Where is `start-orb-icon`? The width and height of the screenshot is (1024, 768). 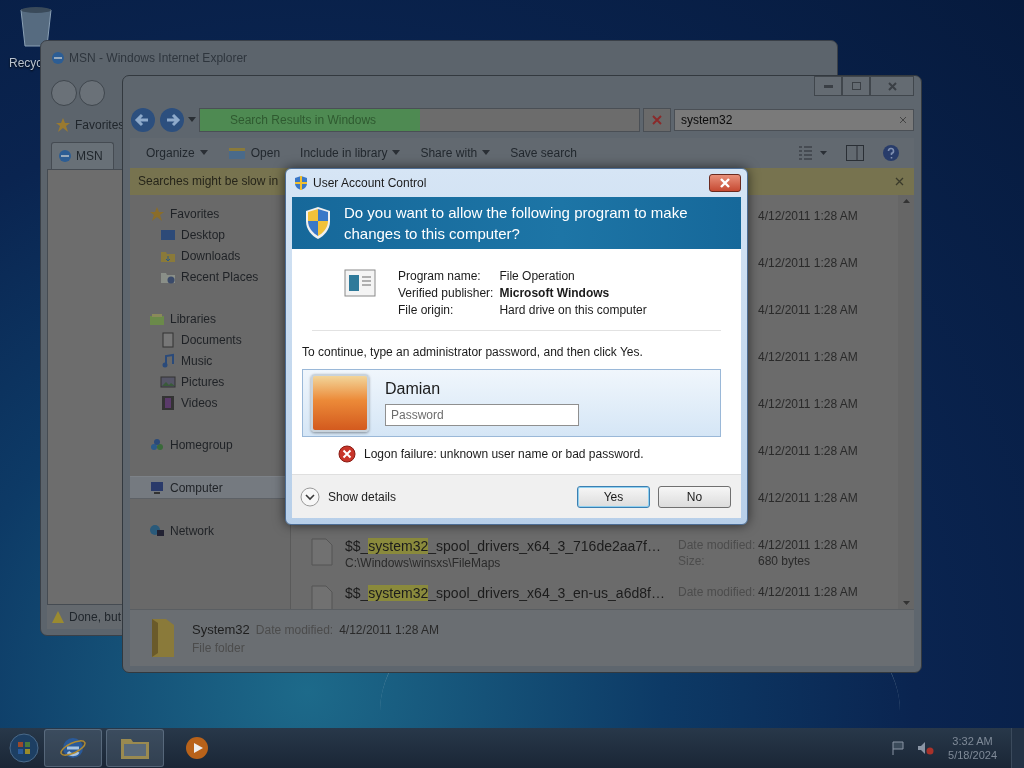 start-orb-icon is located at coordinates (24, 748).